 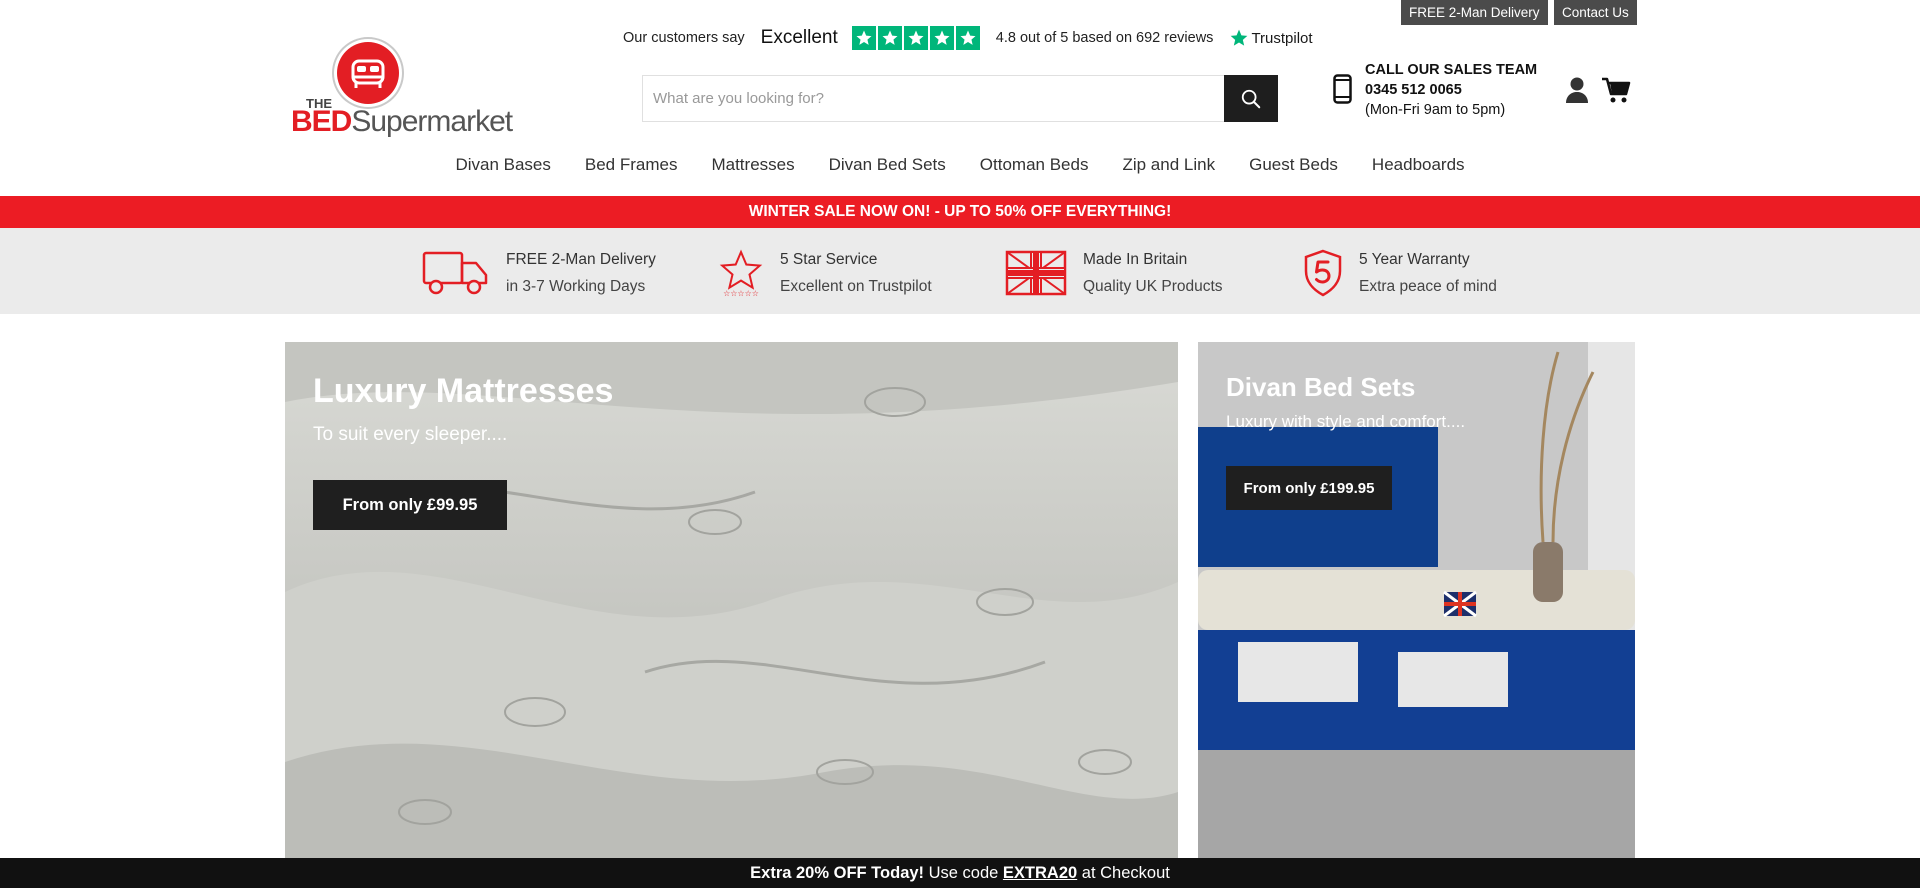 I want to click on usp-britain: Made In Britain Quality UK Products, so click(x=1114, y=273).